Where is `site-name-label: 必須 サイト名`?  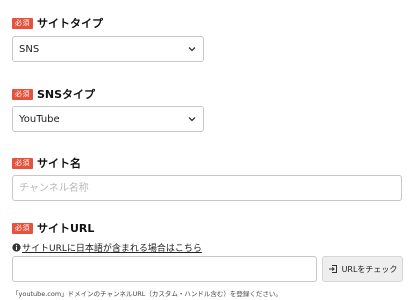
site-name-label: 必須 サイト名 is located at coordinates (46, 163).